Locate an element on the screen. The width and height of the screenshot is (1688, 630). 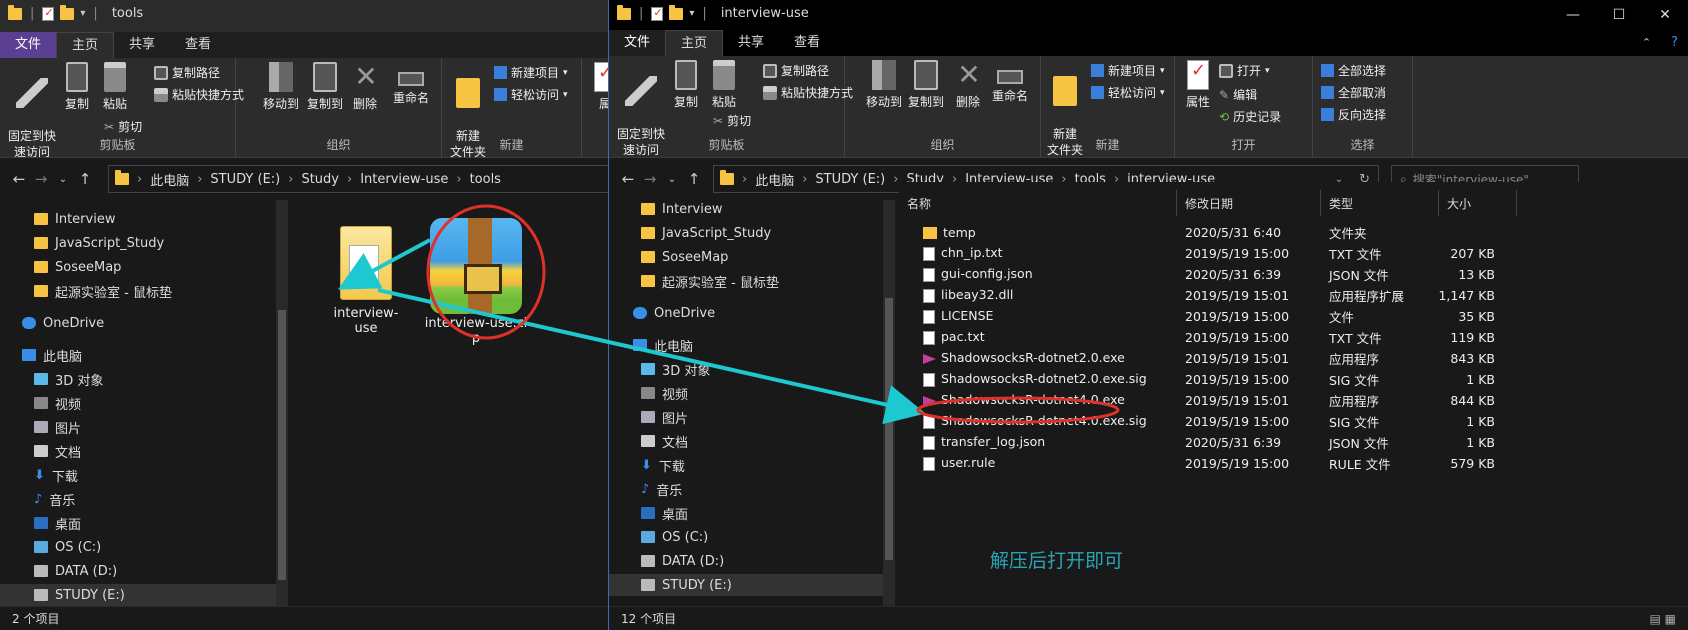
breadcrumb-item: Study is located at coordinates (320, 179).